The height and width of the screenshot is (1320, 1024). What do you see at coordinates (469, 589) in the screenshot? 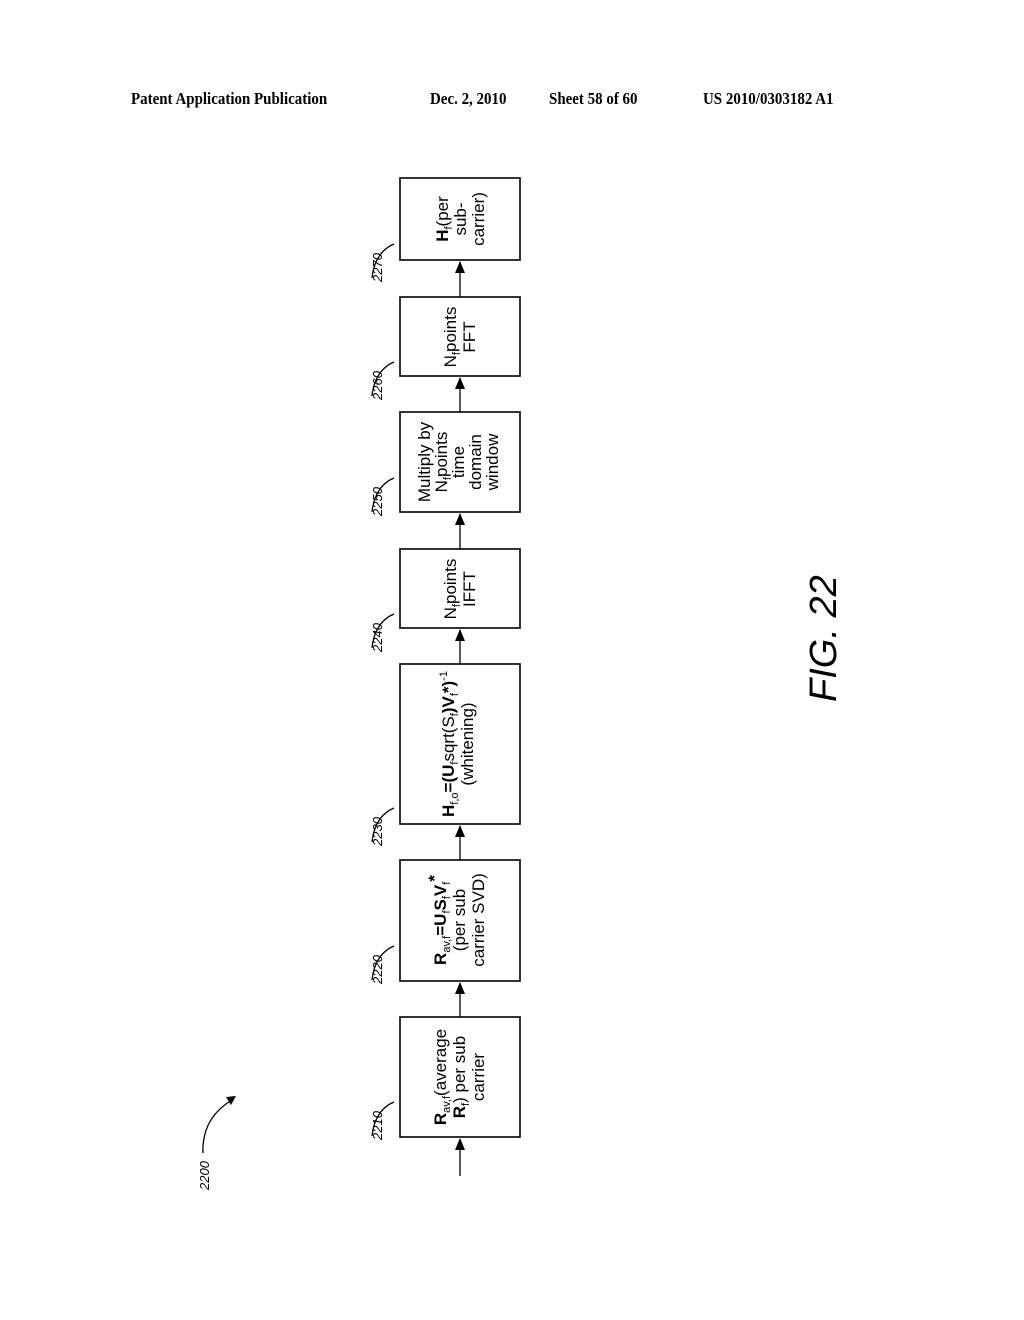
I see `svg-text: IFFT` at bounding box center [469, 589].